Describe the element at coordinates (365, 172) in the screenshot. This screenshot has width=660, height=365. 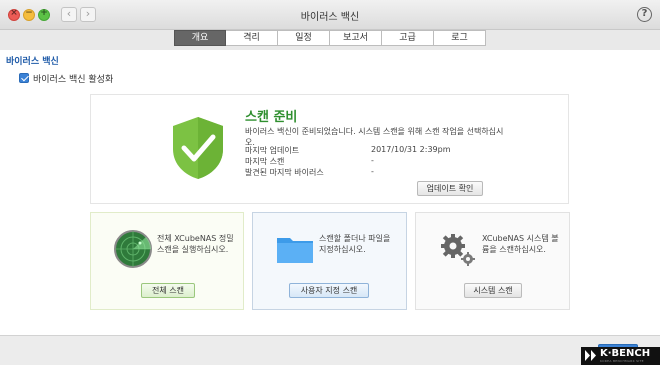
I see `last-virus-row: 발견된 마지막 바이러스 -` at that location.